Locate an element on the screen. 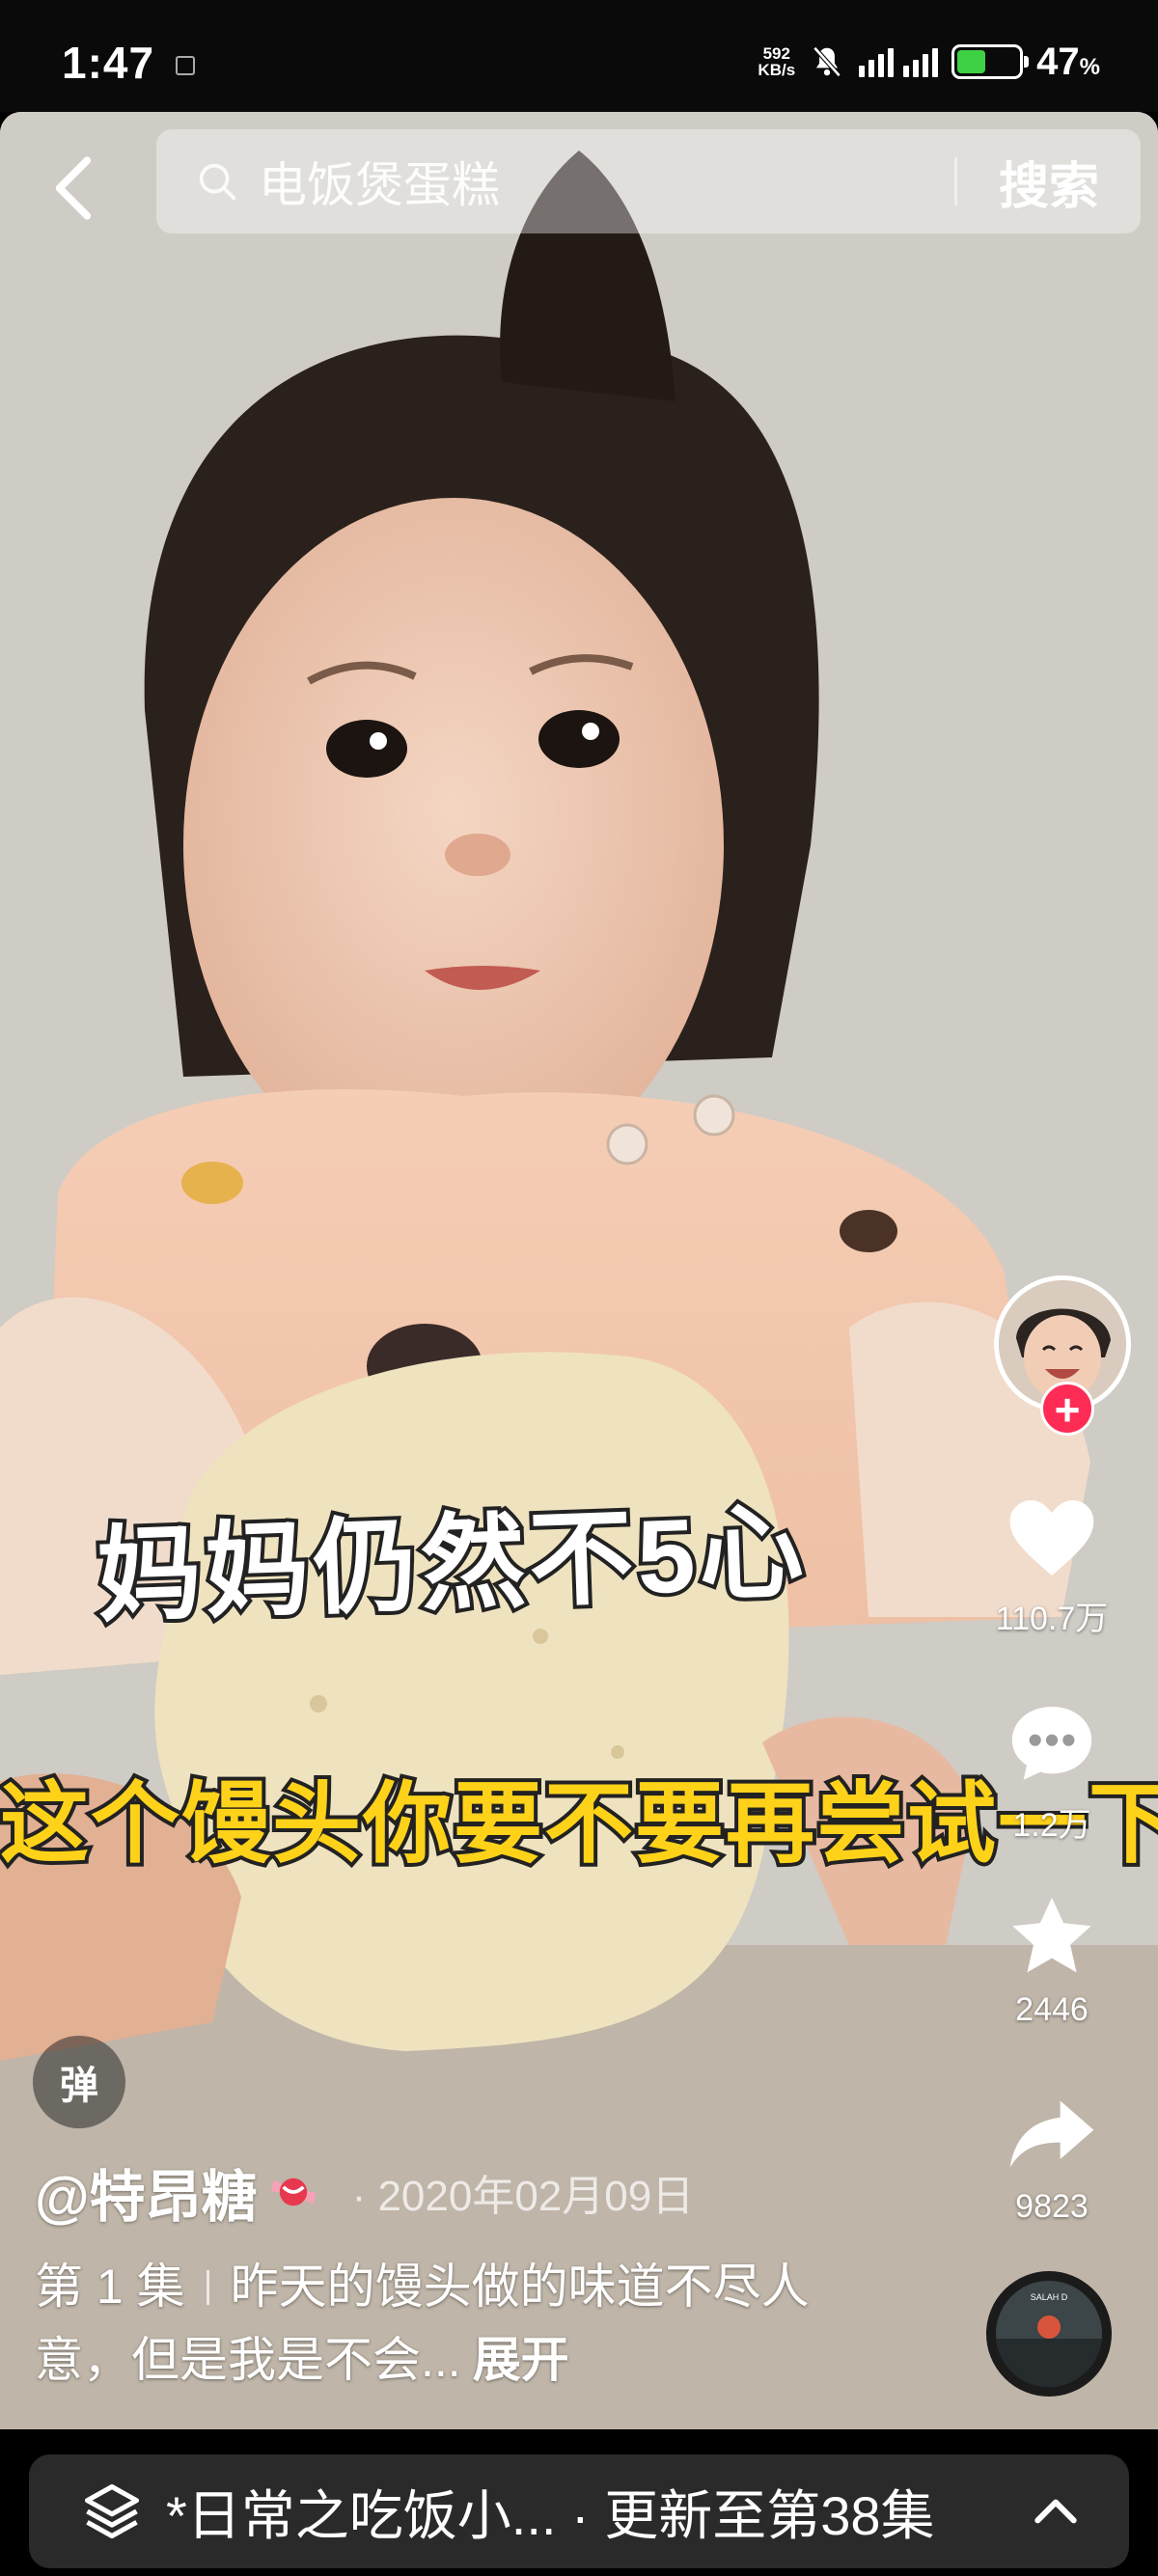 The height and width of the screenshot is (2576, 1158). episode-tag: 第 1 集 is located at coordinates (110, 2287).